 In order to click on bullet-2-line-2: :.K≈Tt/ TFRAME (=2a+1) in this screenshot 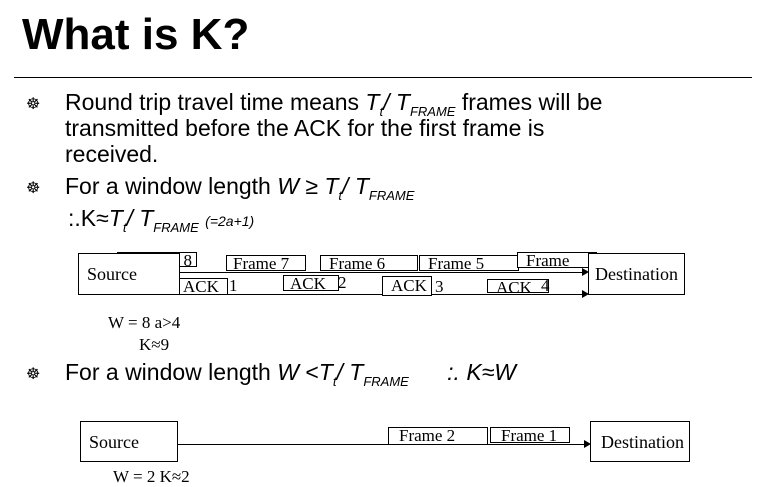, I will do `click(161, 223)`.